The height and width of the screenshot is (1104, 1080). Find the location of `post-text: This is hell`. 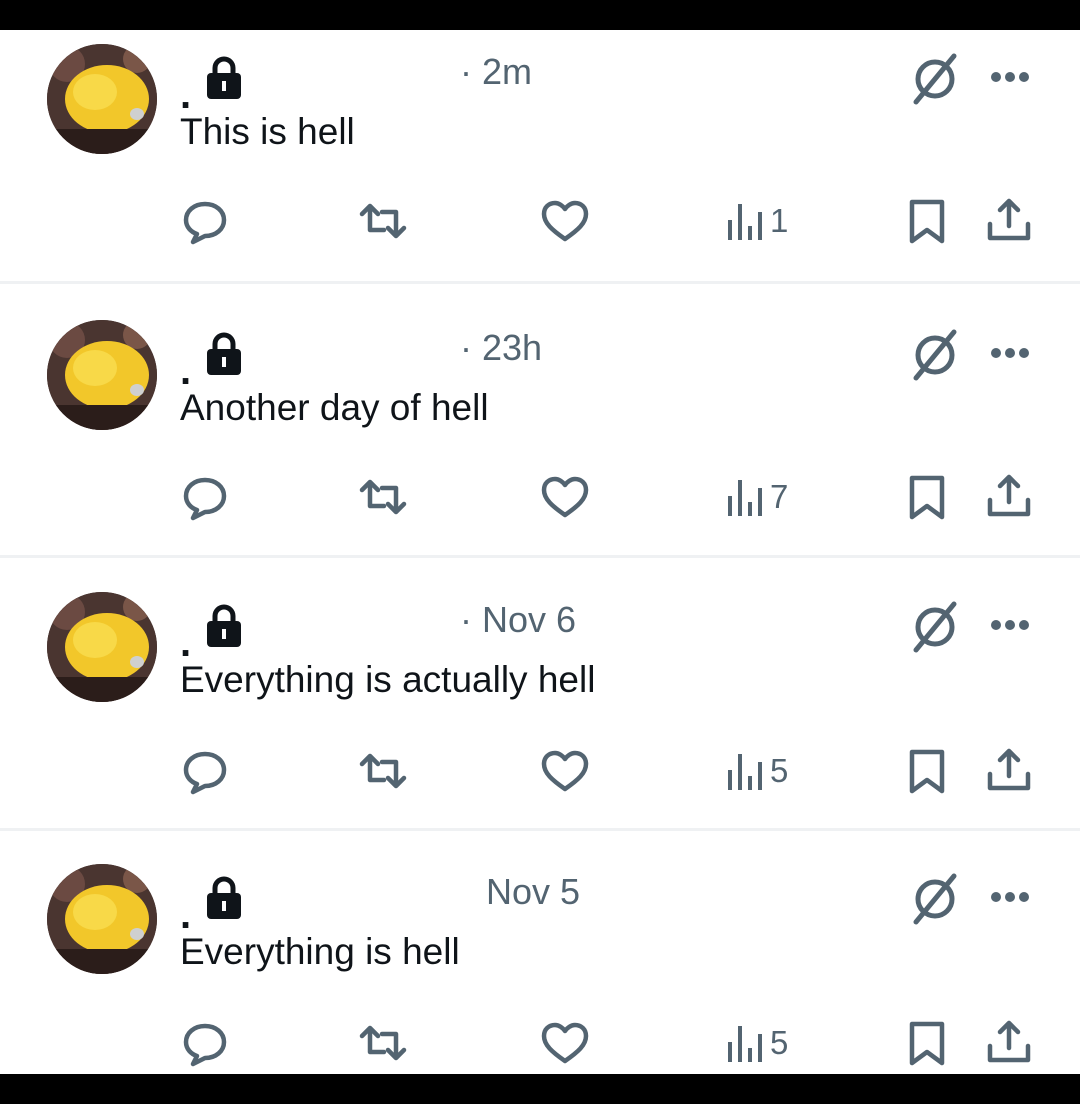

post-text: This is hell is located at coordinates (267, 131).